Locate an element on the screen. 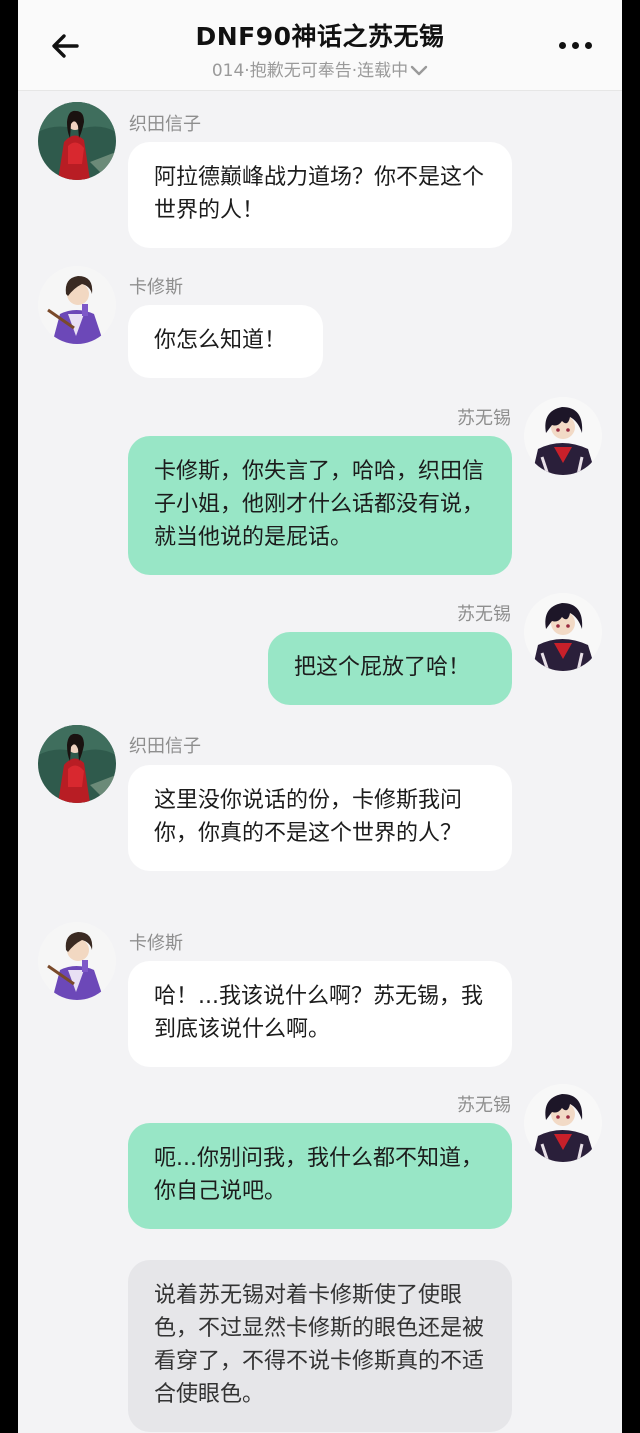 The width and height of the screenshot is (640, 1433). chapter-selector: 014·抱歉无可奉告·连载中 is located at coordinates (320, 68).